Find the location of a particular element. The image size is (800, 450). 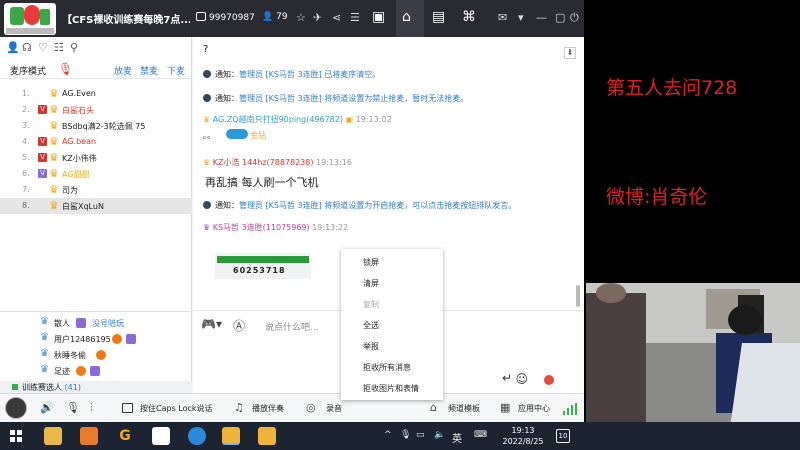

menu-item-report: 举报 is located at coordinates (371, 346).